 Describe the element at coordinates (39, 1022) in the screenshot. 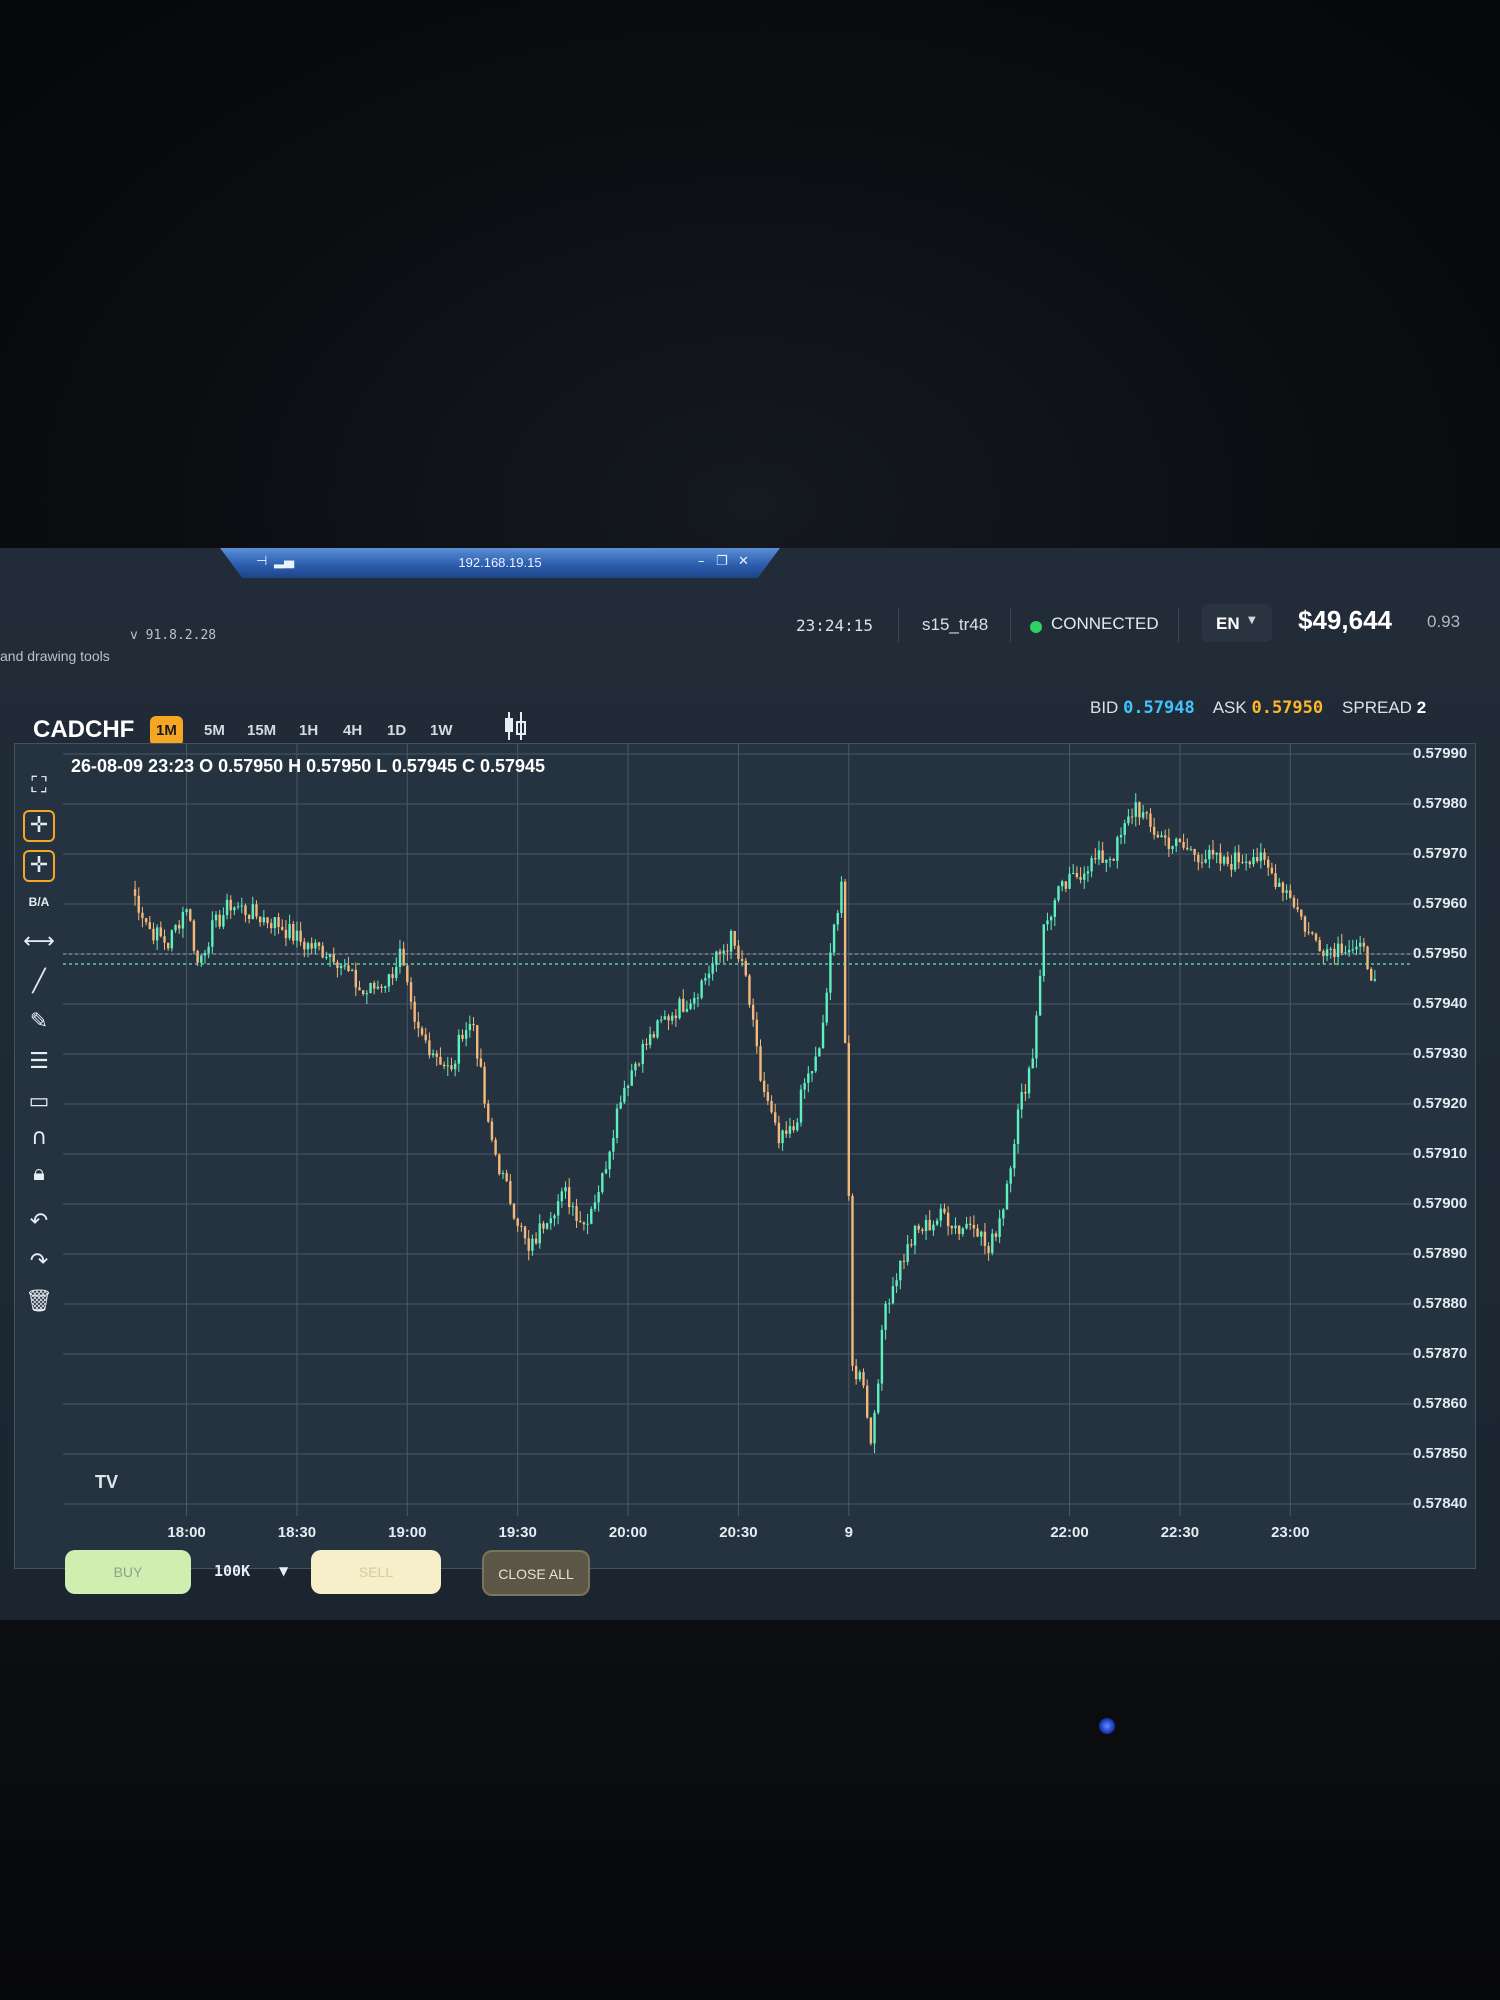

I see `pencil-icon: ✎` at that location.